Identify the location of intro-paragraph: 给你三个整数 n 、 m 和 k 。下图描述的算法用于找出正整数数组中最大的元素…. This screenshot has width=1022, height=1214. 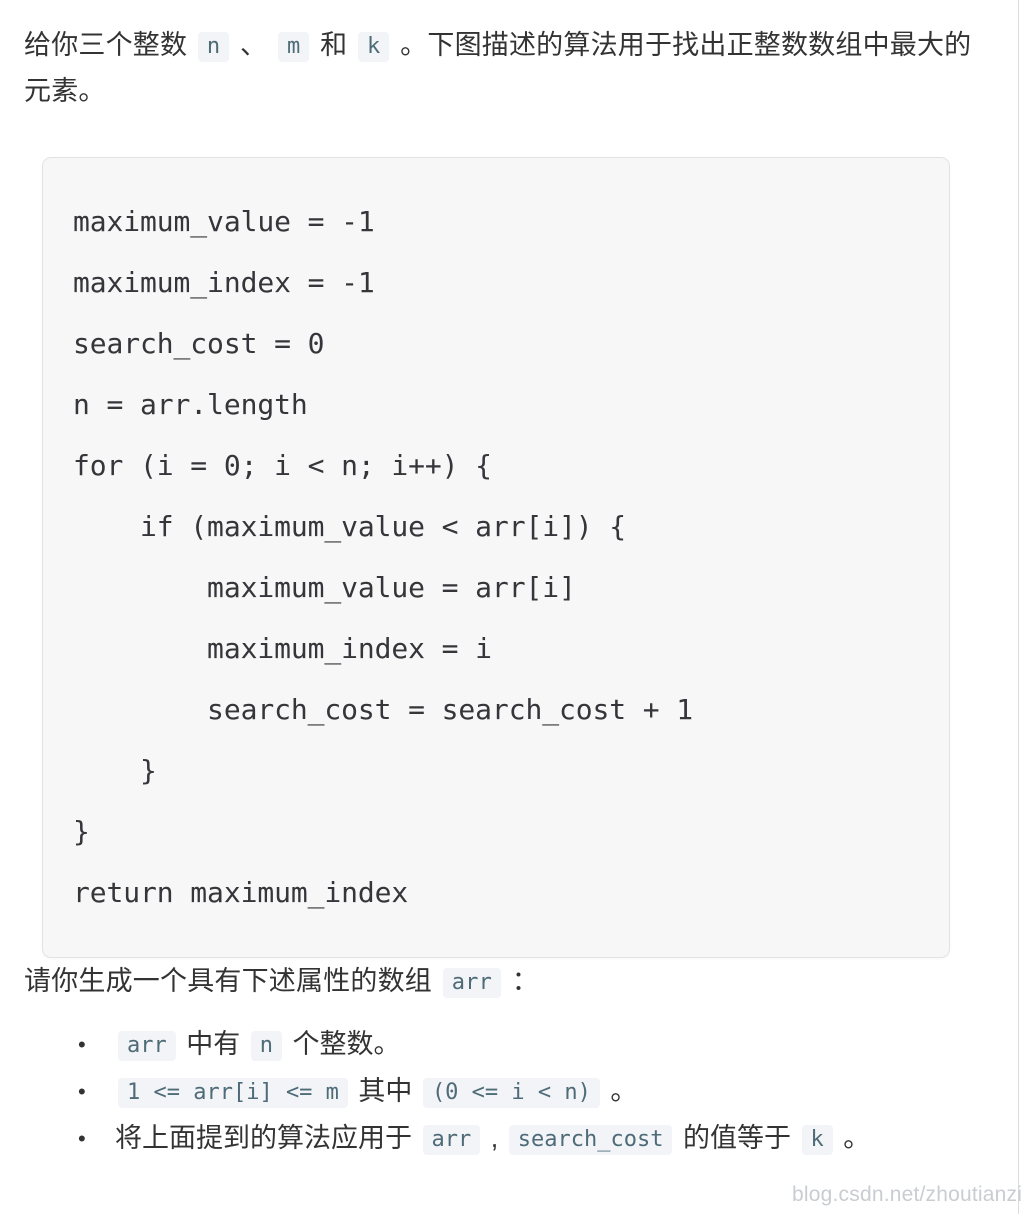
(504, 68).